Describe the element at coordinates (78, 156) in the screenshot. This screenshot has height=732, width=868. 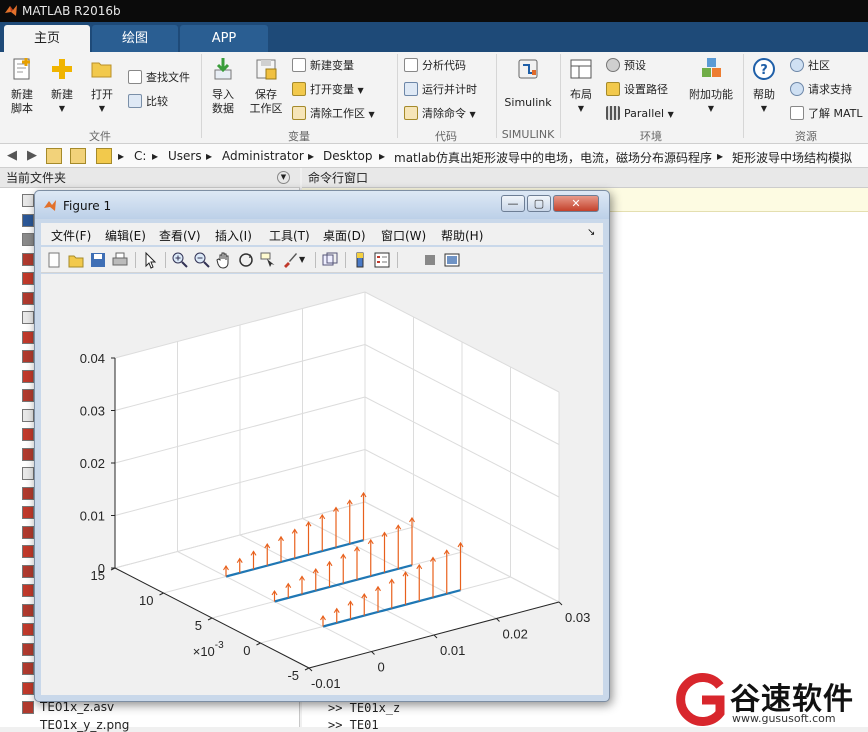
I see `browse-folder-icon` at that location.